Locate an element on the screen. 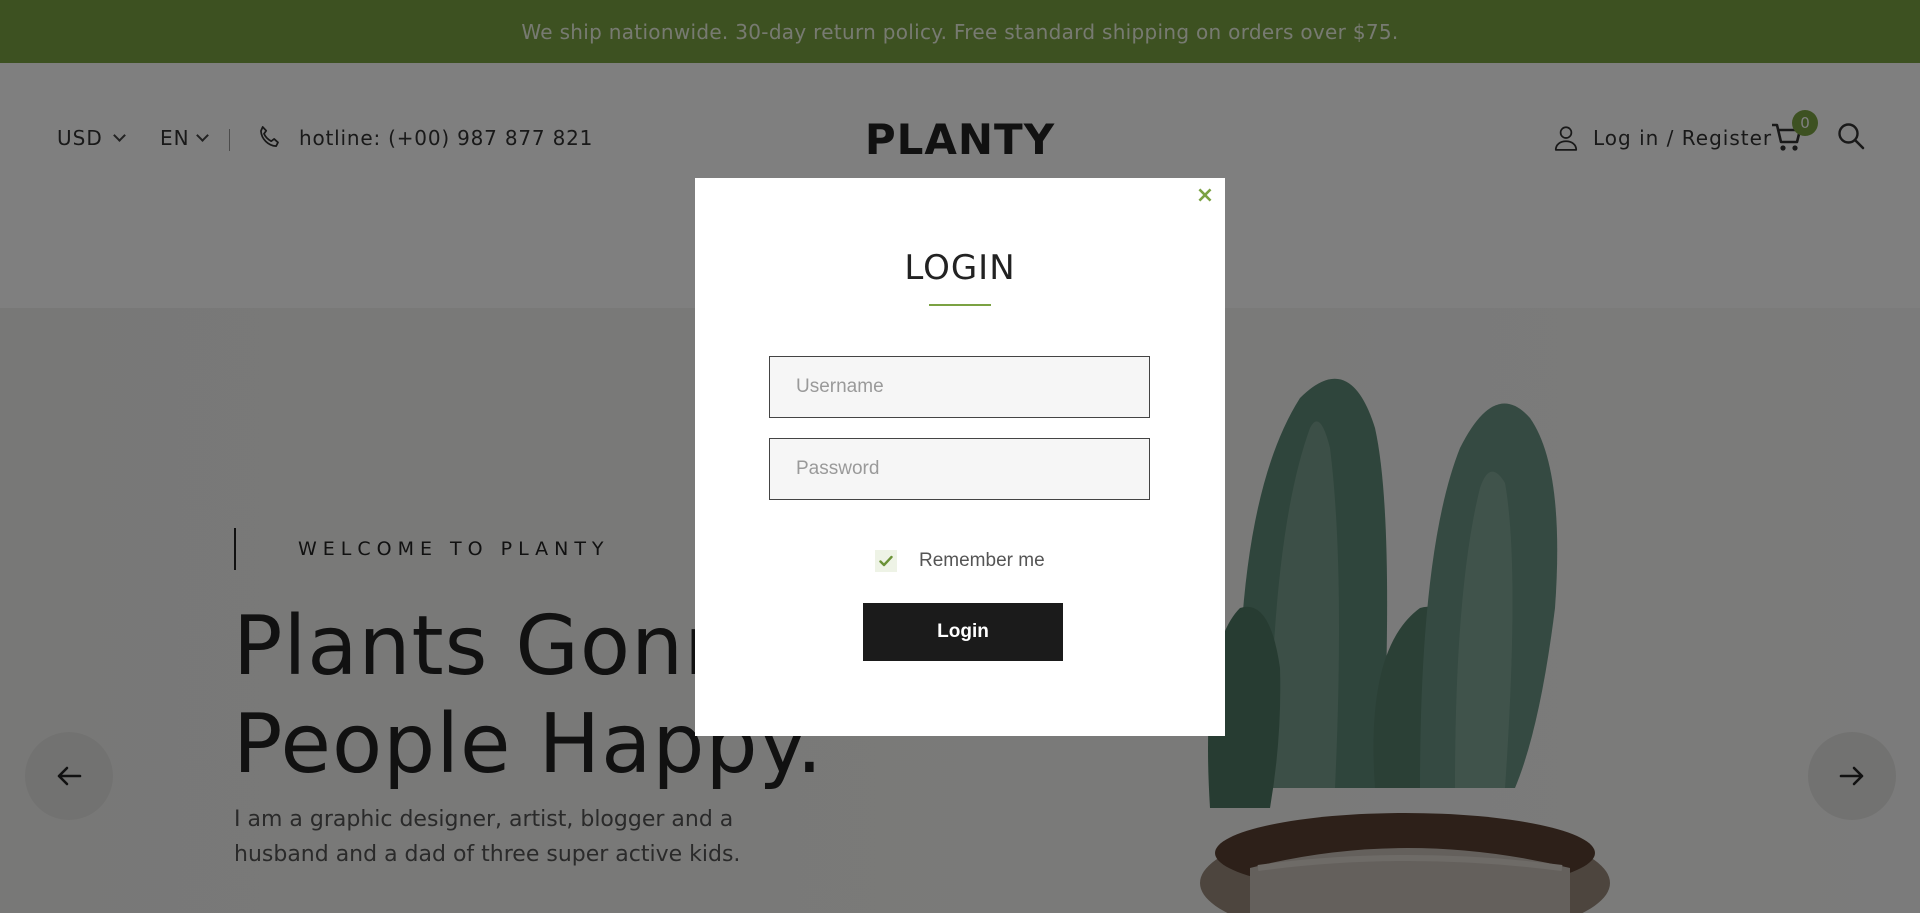 This screenshot has width=1920, height=913. check-icon is located at coordinates (886, 561).